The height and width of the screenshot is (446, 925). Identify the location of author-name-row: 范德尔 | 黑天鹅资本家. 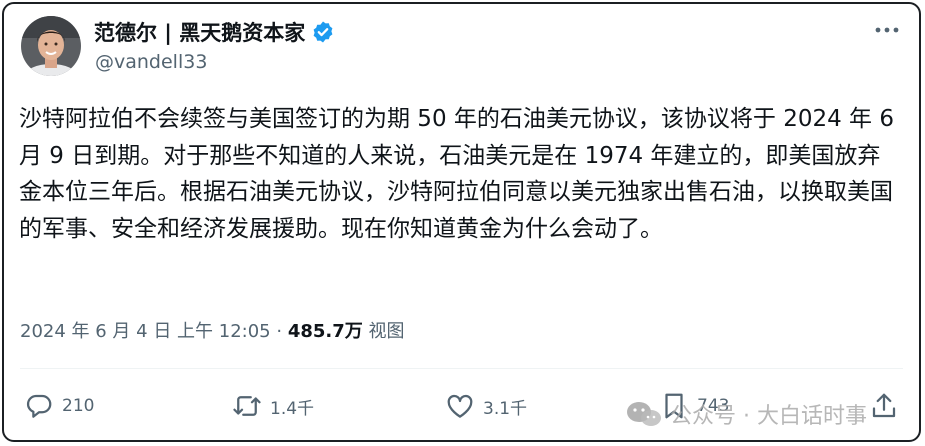
(214, 32).